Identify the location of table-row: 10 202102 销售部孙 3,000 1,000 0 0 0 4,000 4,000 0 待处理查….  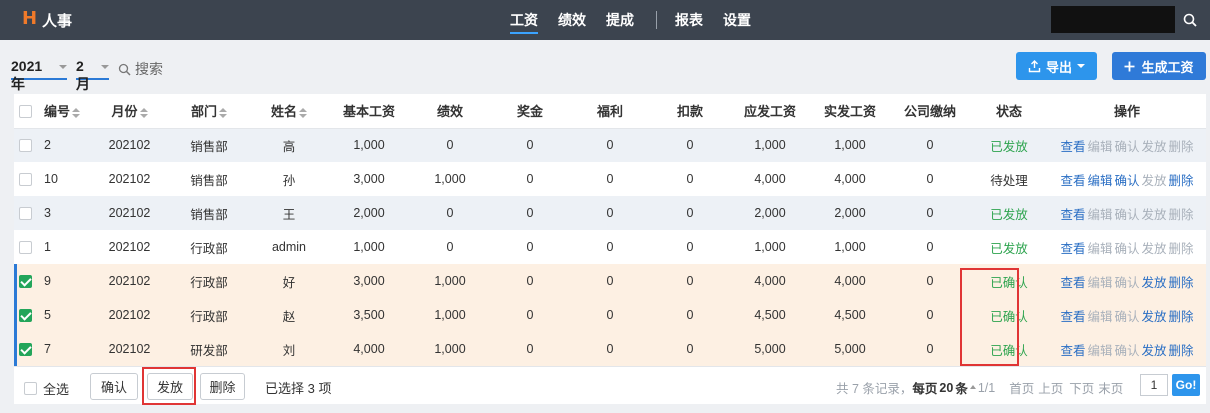
(610, 179).